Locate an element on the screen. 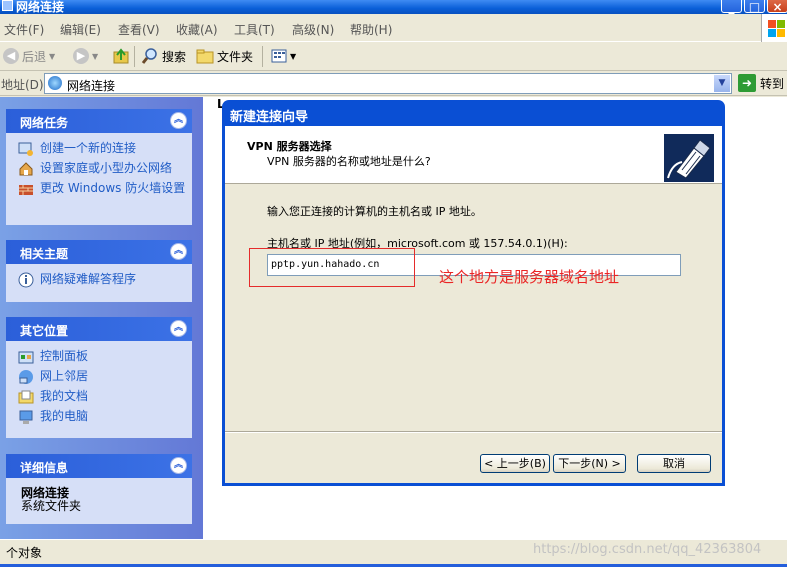 The image size is (787, 567). menu-help: 帮助(H) is located at coordinates (371, 29).